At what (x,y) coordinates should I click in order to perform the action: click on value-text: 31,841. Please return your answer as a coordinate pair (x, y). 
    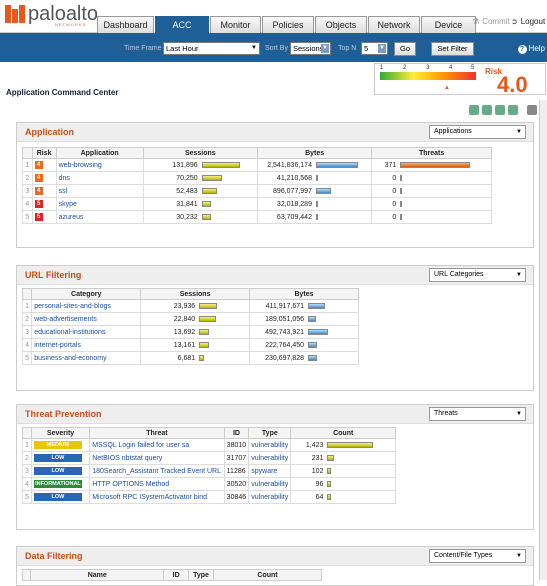
    Looking at the image, I should click on (187, 204).